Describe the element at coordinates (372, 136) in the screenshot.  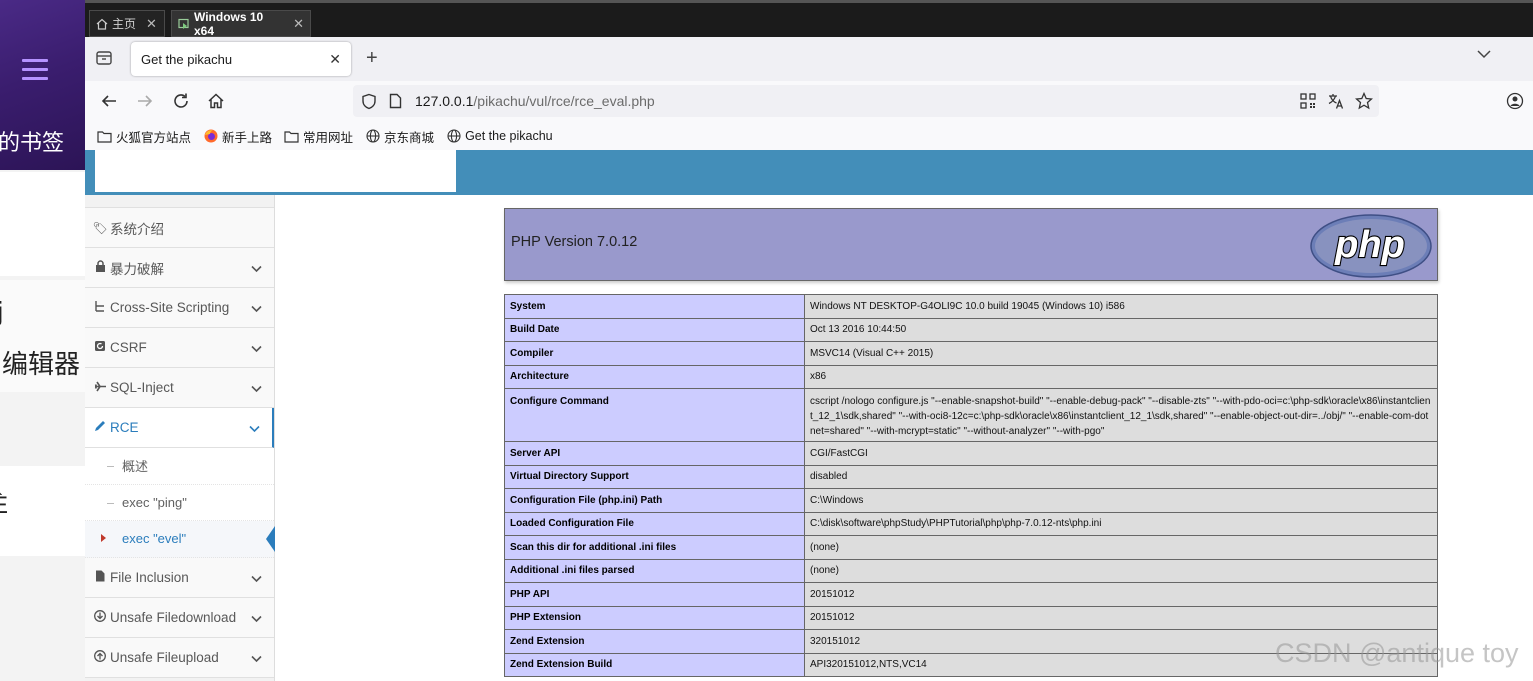
I see `globe-icon` at that location.